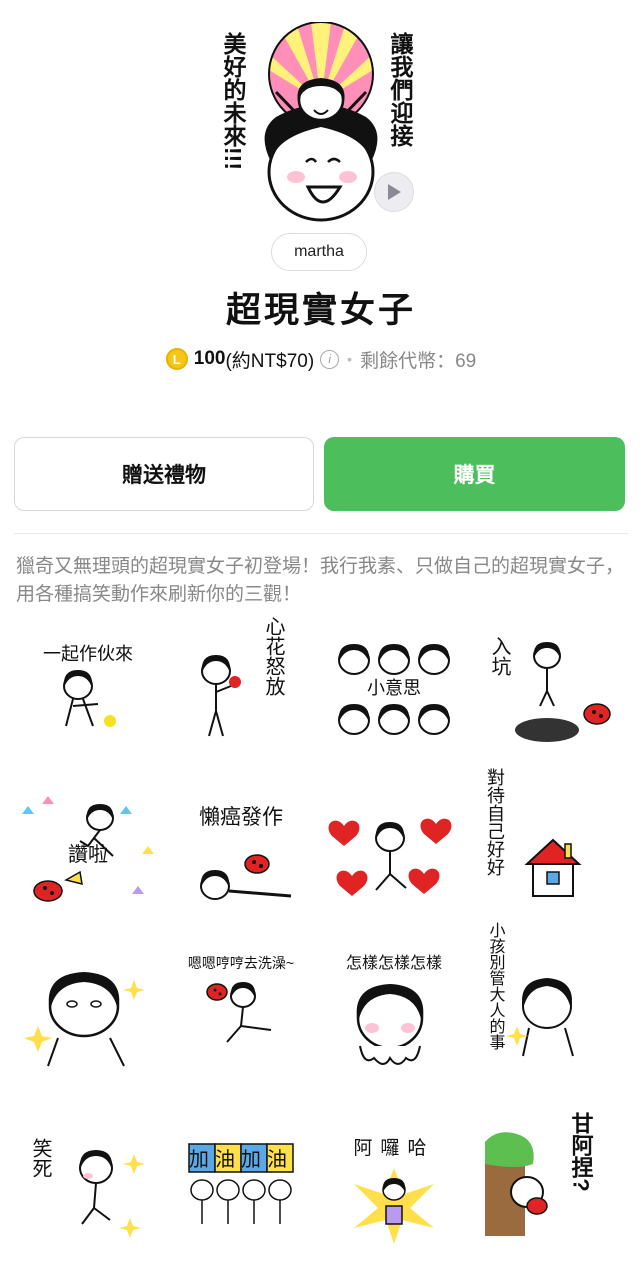 The height and width of the screenshot is (1262, 642). What do you see at coordinates (241, 1159) in the screenshot?
I see `sticker-caption: 加油加油` at bounding box center [241, 1159].